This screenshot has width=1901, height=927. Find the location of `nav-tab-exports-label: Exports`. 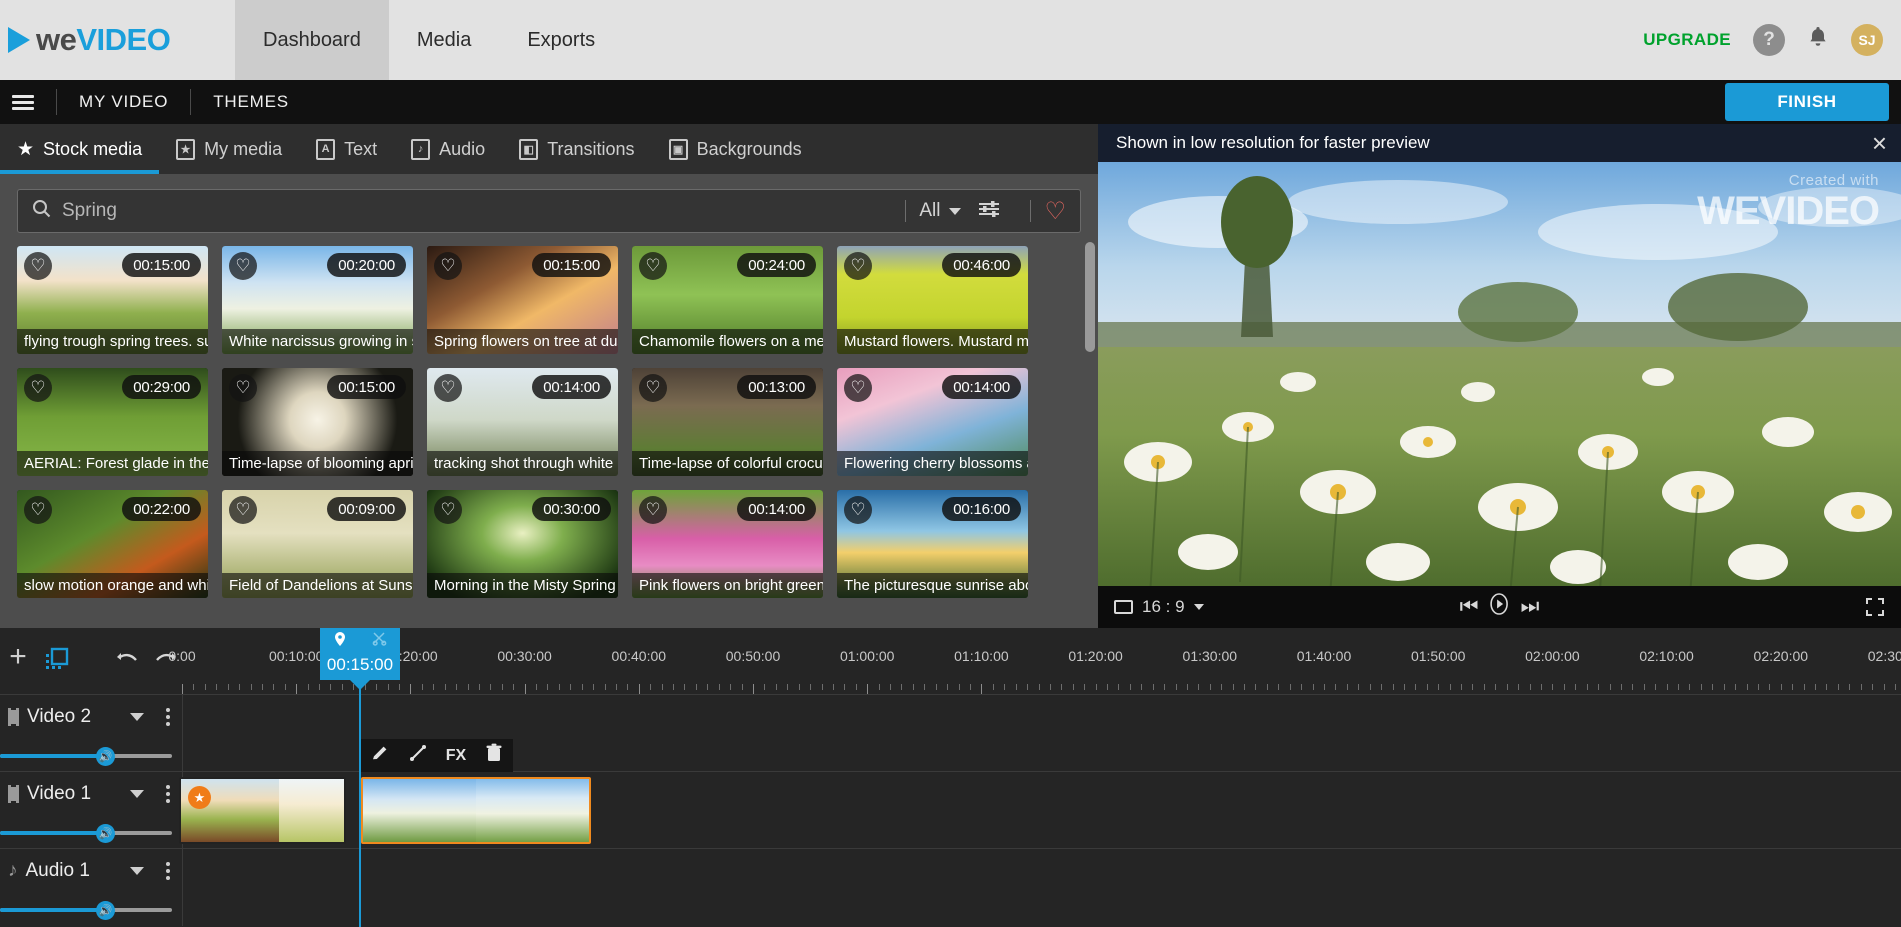

nav-tab-exports-label: Exports is located at coordinates (561, 39).